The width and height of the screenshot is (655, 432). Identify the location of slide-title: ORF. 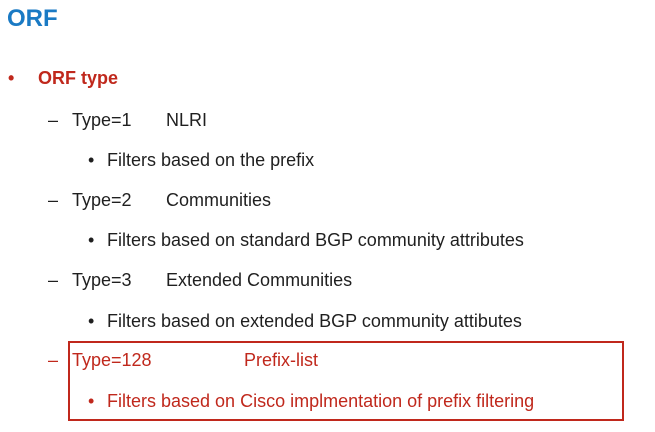
(32, 18).